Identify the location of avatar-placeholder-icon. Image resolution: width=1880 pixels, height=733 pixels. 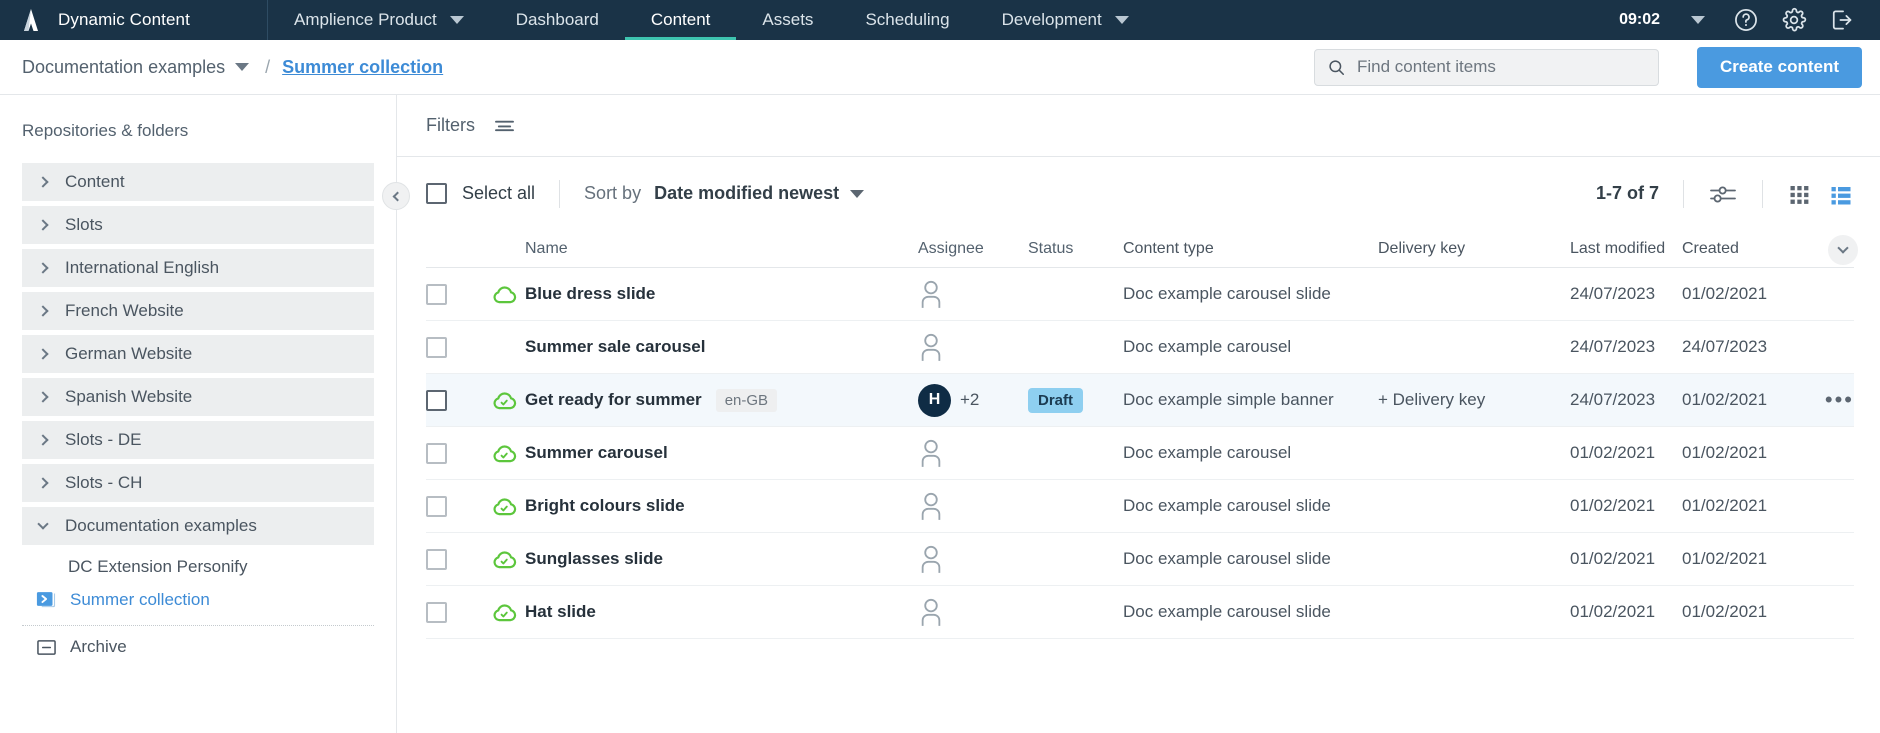
(931, 559).